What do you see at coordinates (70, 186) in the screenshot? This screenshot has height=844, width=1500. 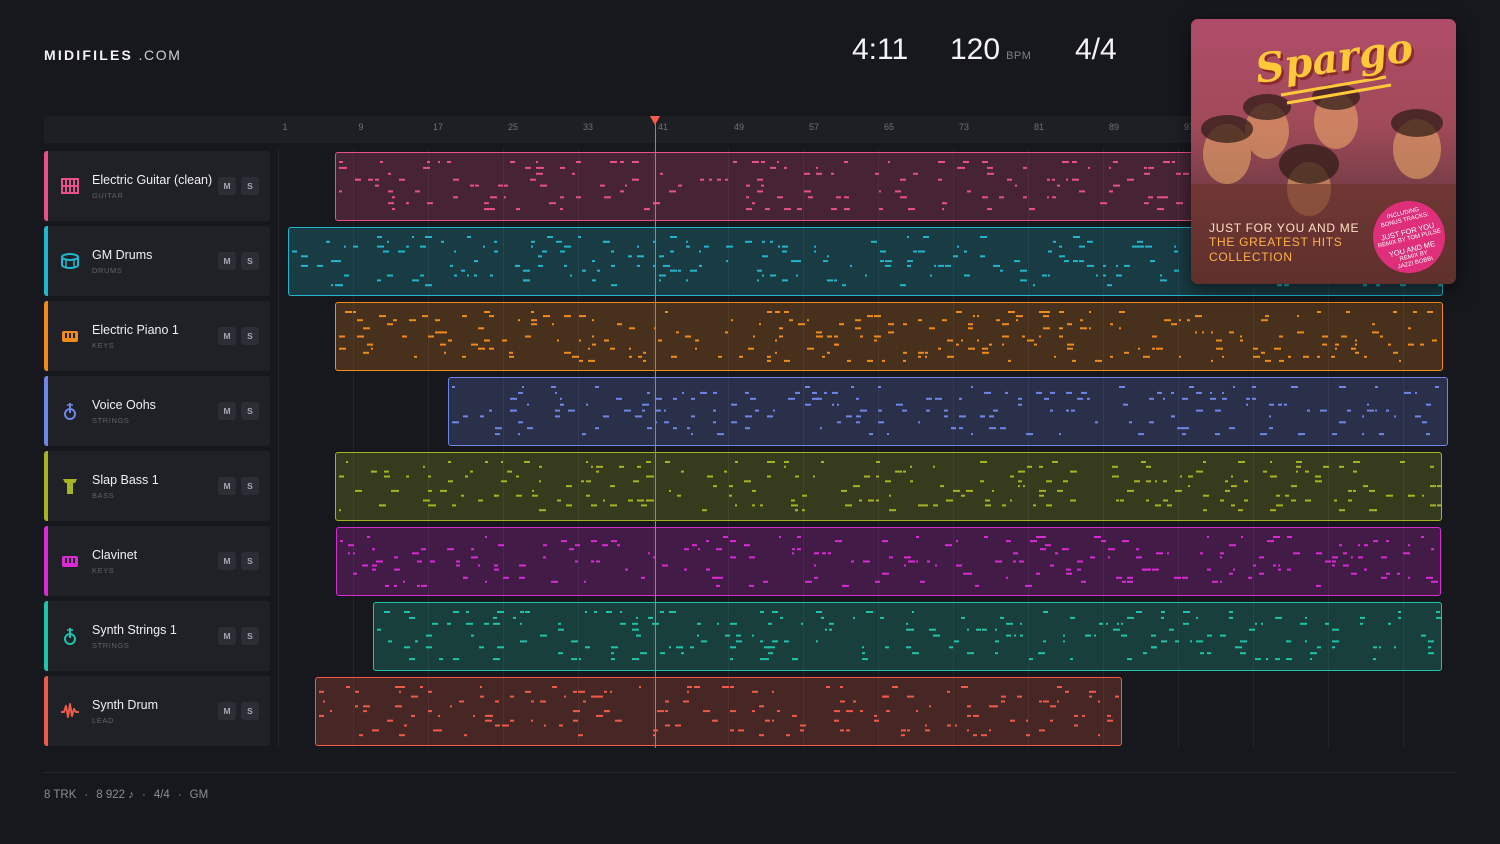 I see `guitar-icon` at bounding box center [70, 186].